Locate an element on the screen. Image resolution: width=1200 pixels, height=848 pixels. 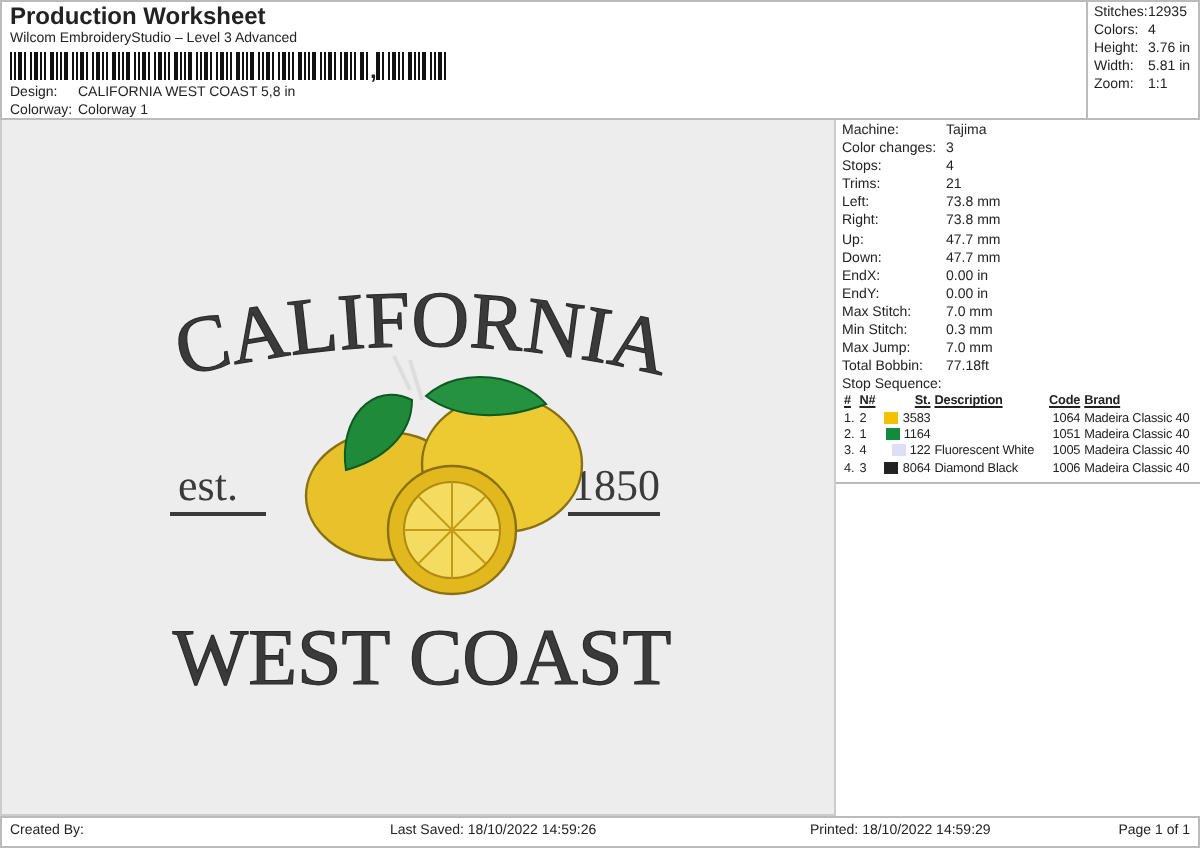
worksheet-title: Production Worksheet is located at coordinates (139, 17).